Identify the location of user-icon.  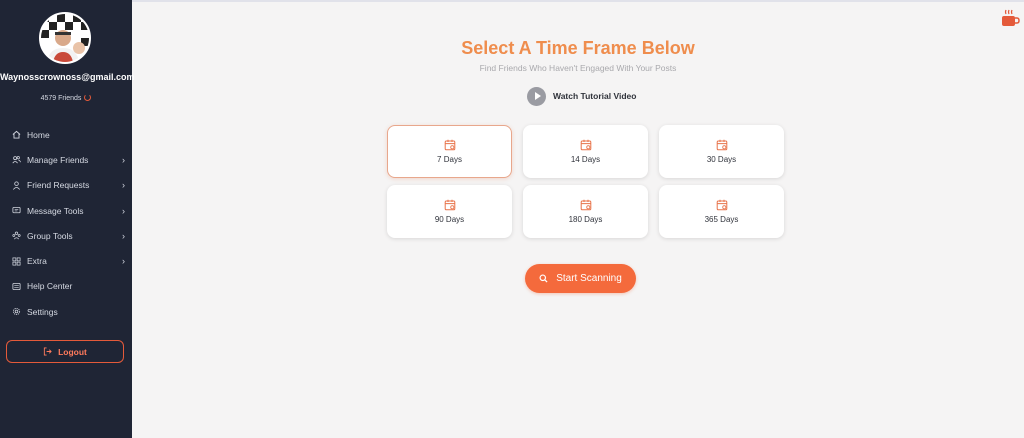
(16, 185).